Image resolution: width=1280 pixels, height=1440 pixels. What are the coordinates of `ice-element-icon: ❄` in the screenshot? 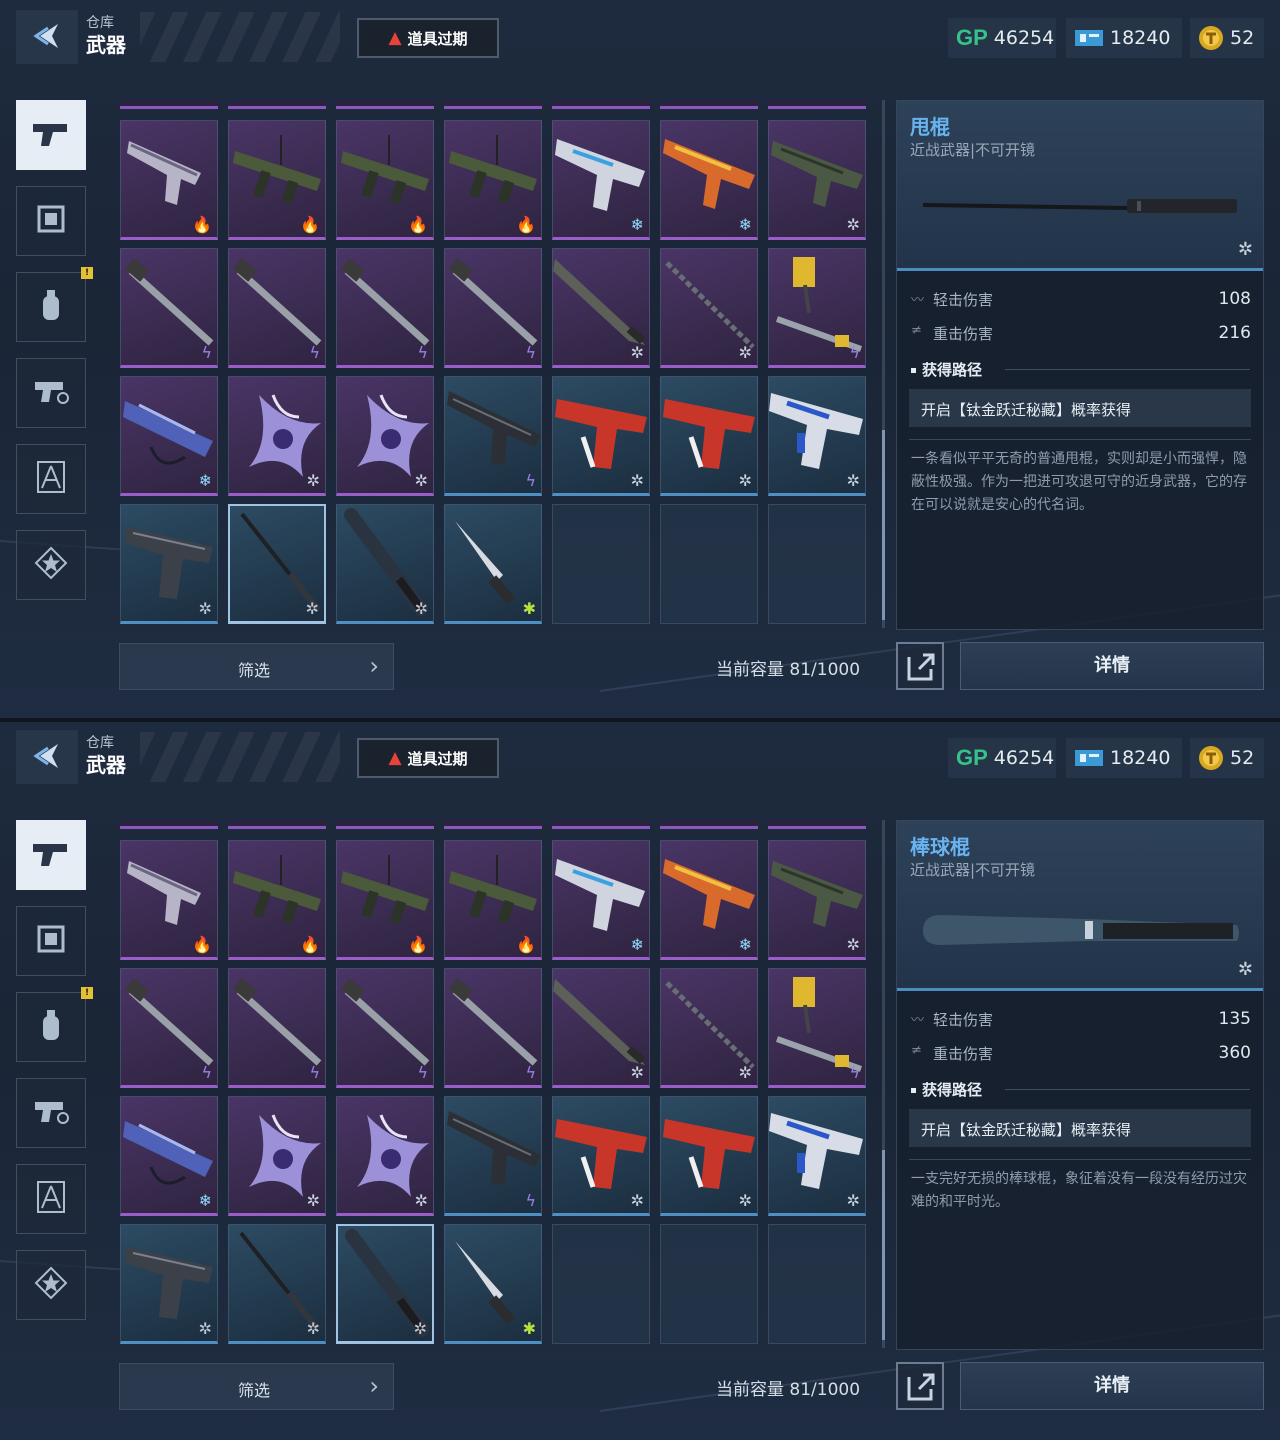 It's located at (205, 480).